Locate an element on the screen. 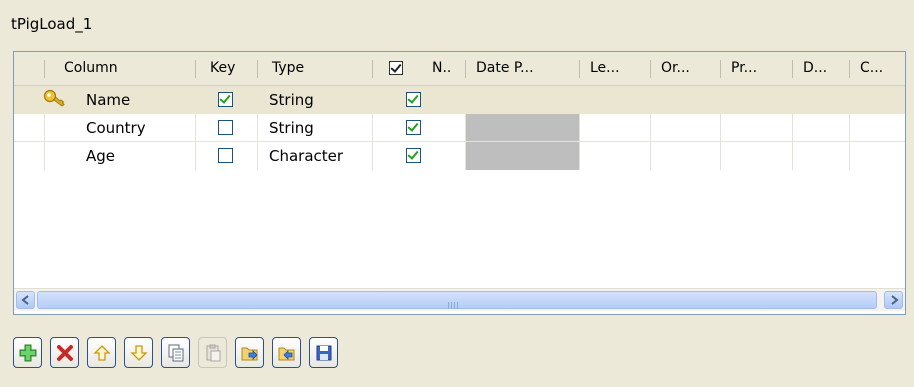  export-icon is located at coordinates (286, 354).